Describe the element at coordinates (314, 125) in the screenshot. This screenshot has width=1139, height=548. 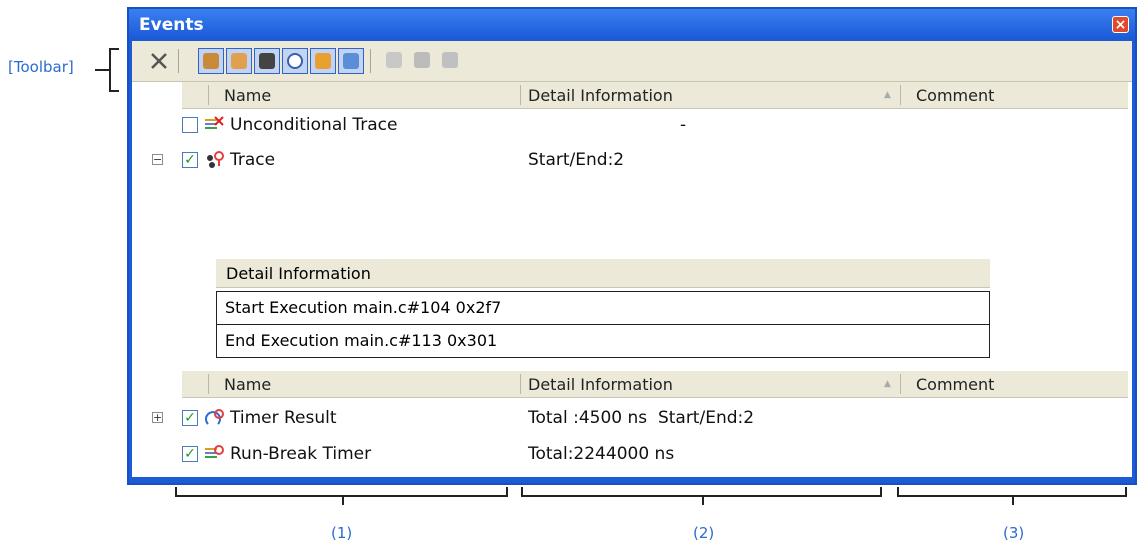
I see `event-name: Unconditional Trace` at that location.